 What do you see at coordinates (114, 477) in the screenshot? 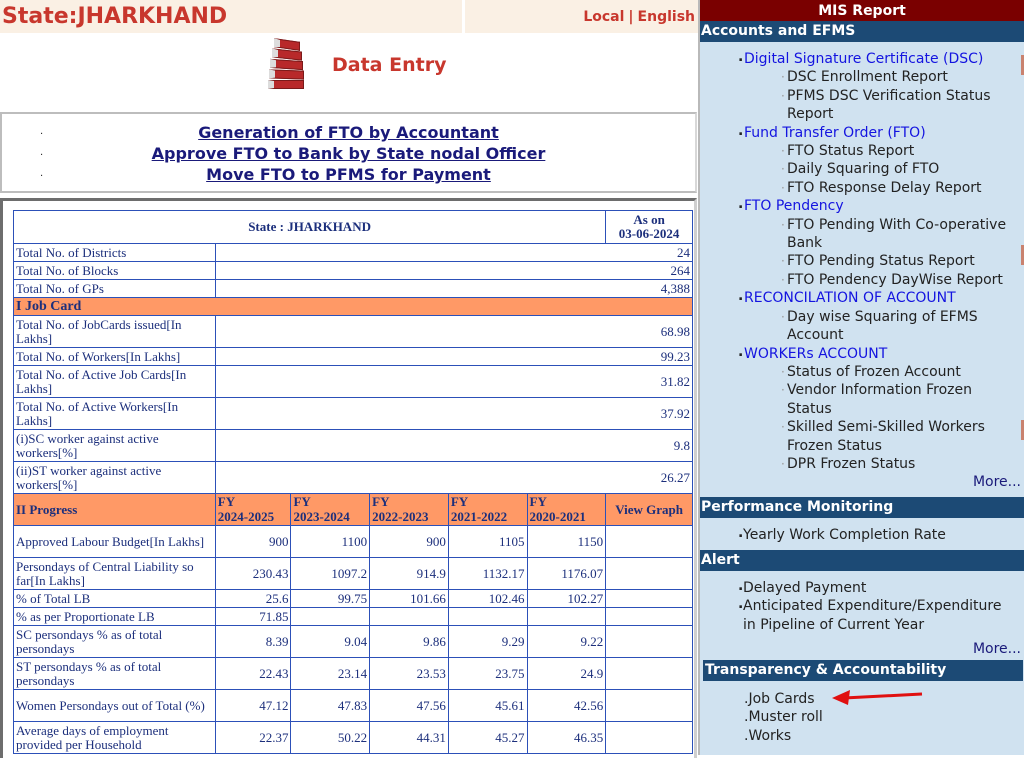
I see `row-label: (ii)ST worker against active workers[%]` at bounding box center [114, 477].